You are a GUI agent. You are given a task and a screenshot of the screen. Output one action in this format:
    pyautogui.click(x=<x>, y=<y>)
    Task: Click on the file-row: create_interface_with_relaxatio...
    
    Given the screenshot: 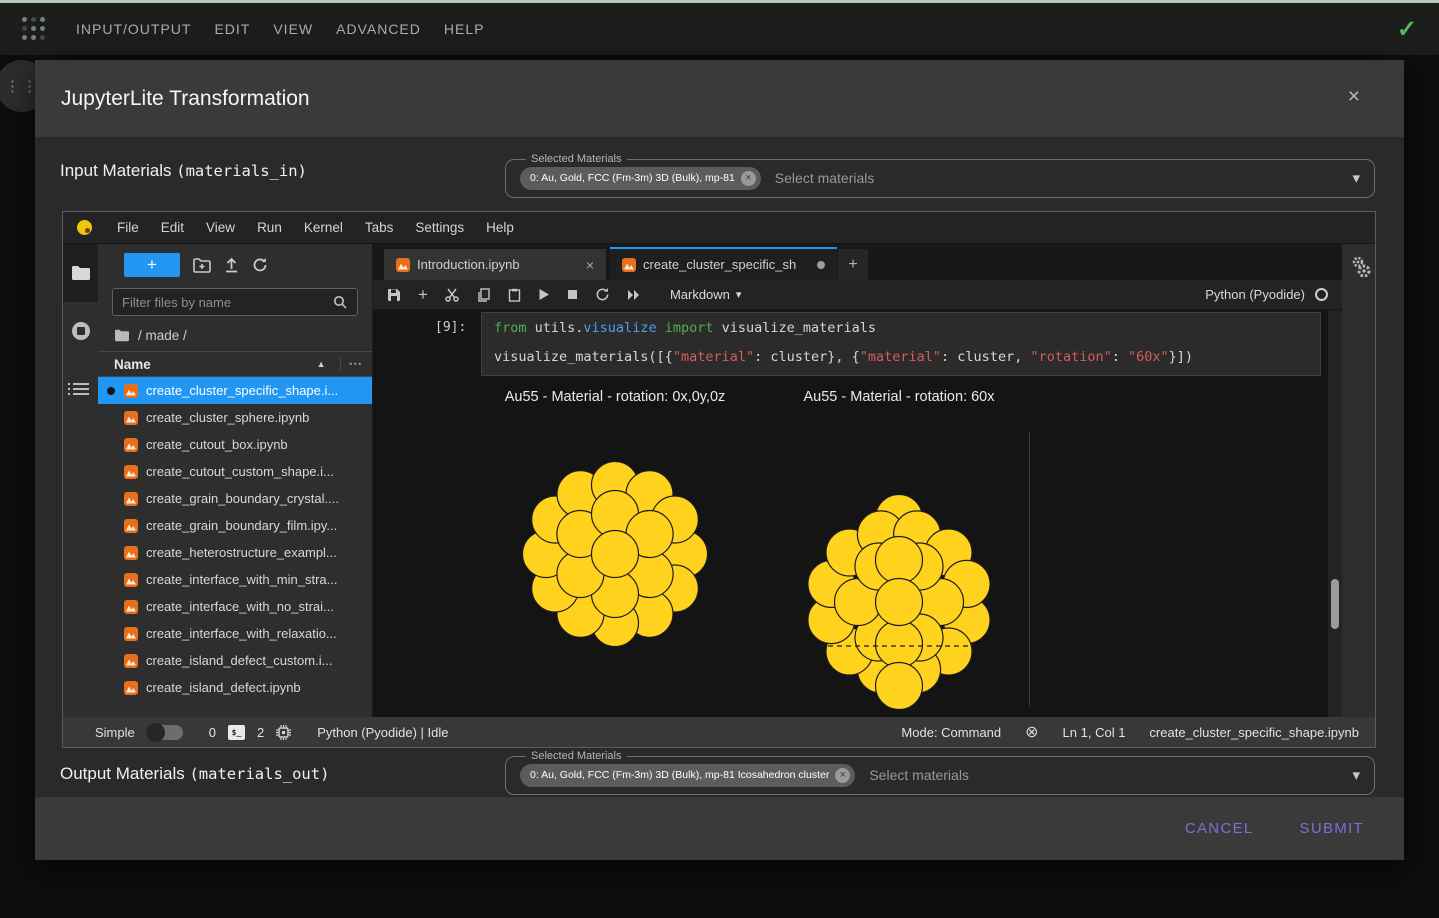 What is the action you would take?
    pyautogui.click(x=235, y=633)
    